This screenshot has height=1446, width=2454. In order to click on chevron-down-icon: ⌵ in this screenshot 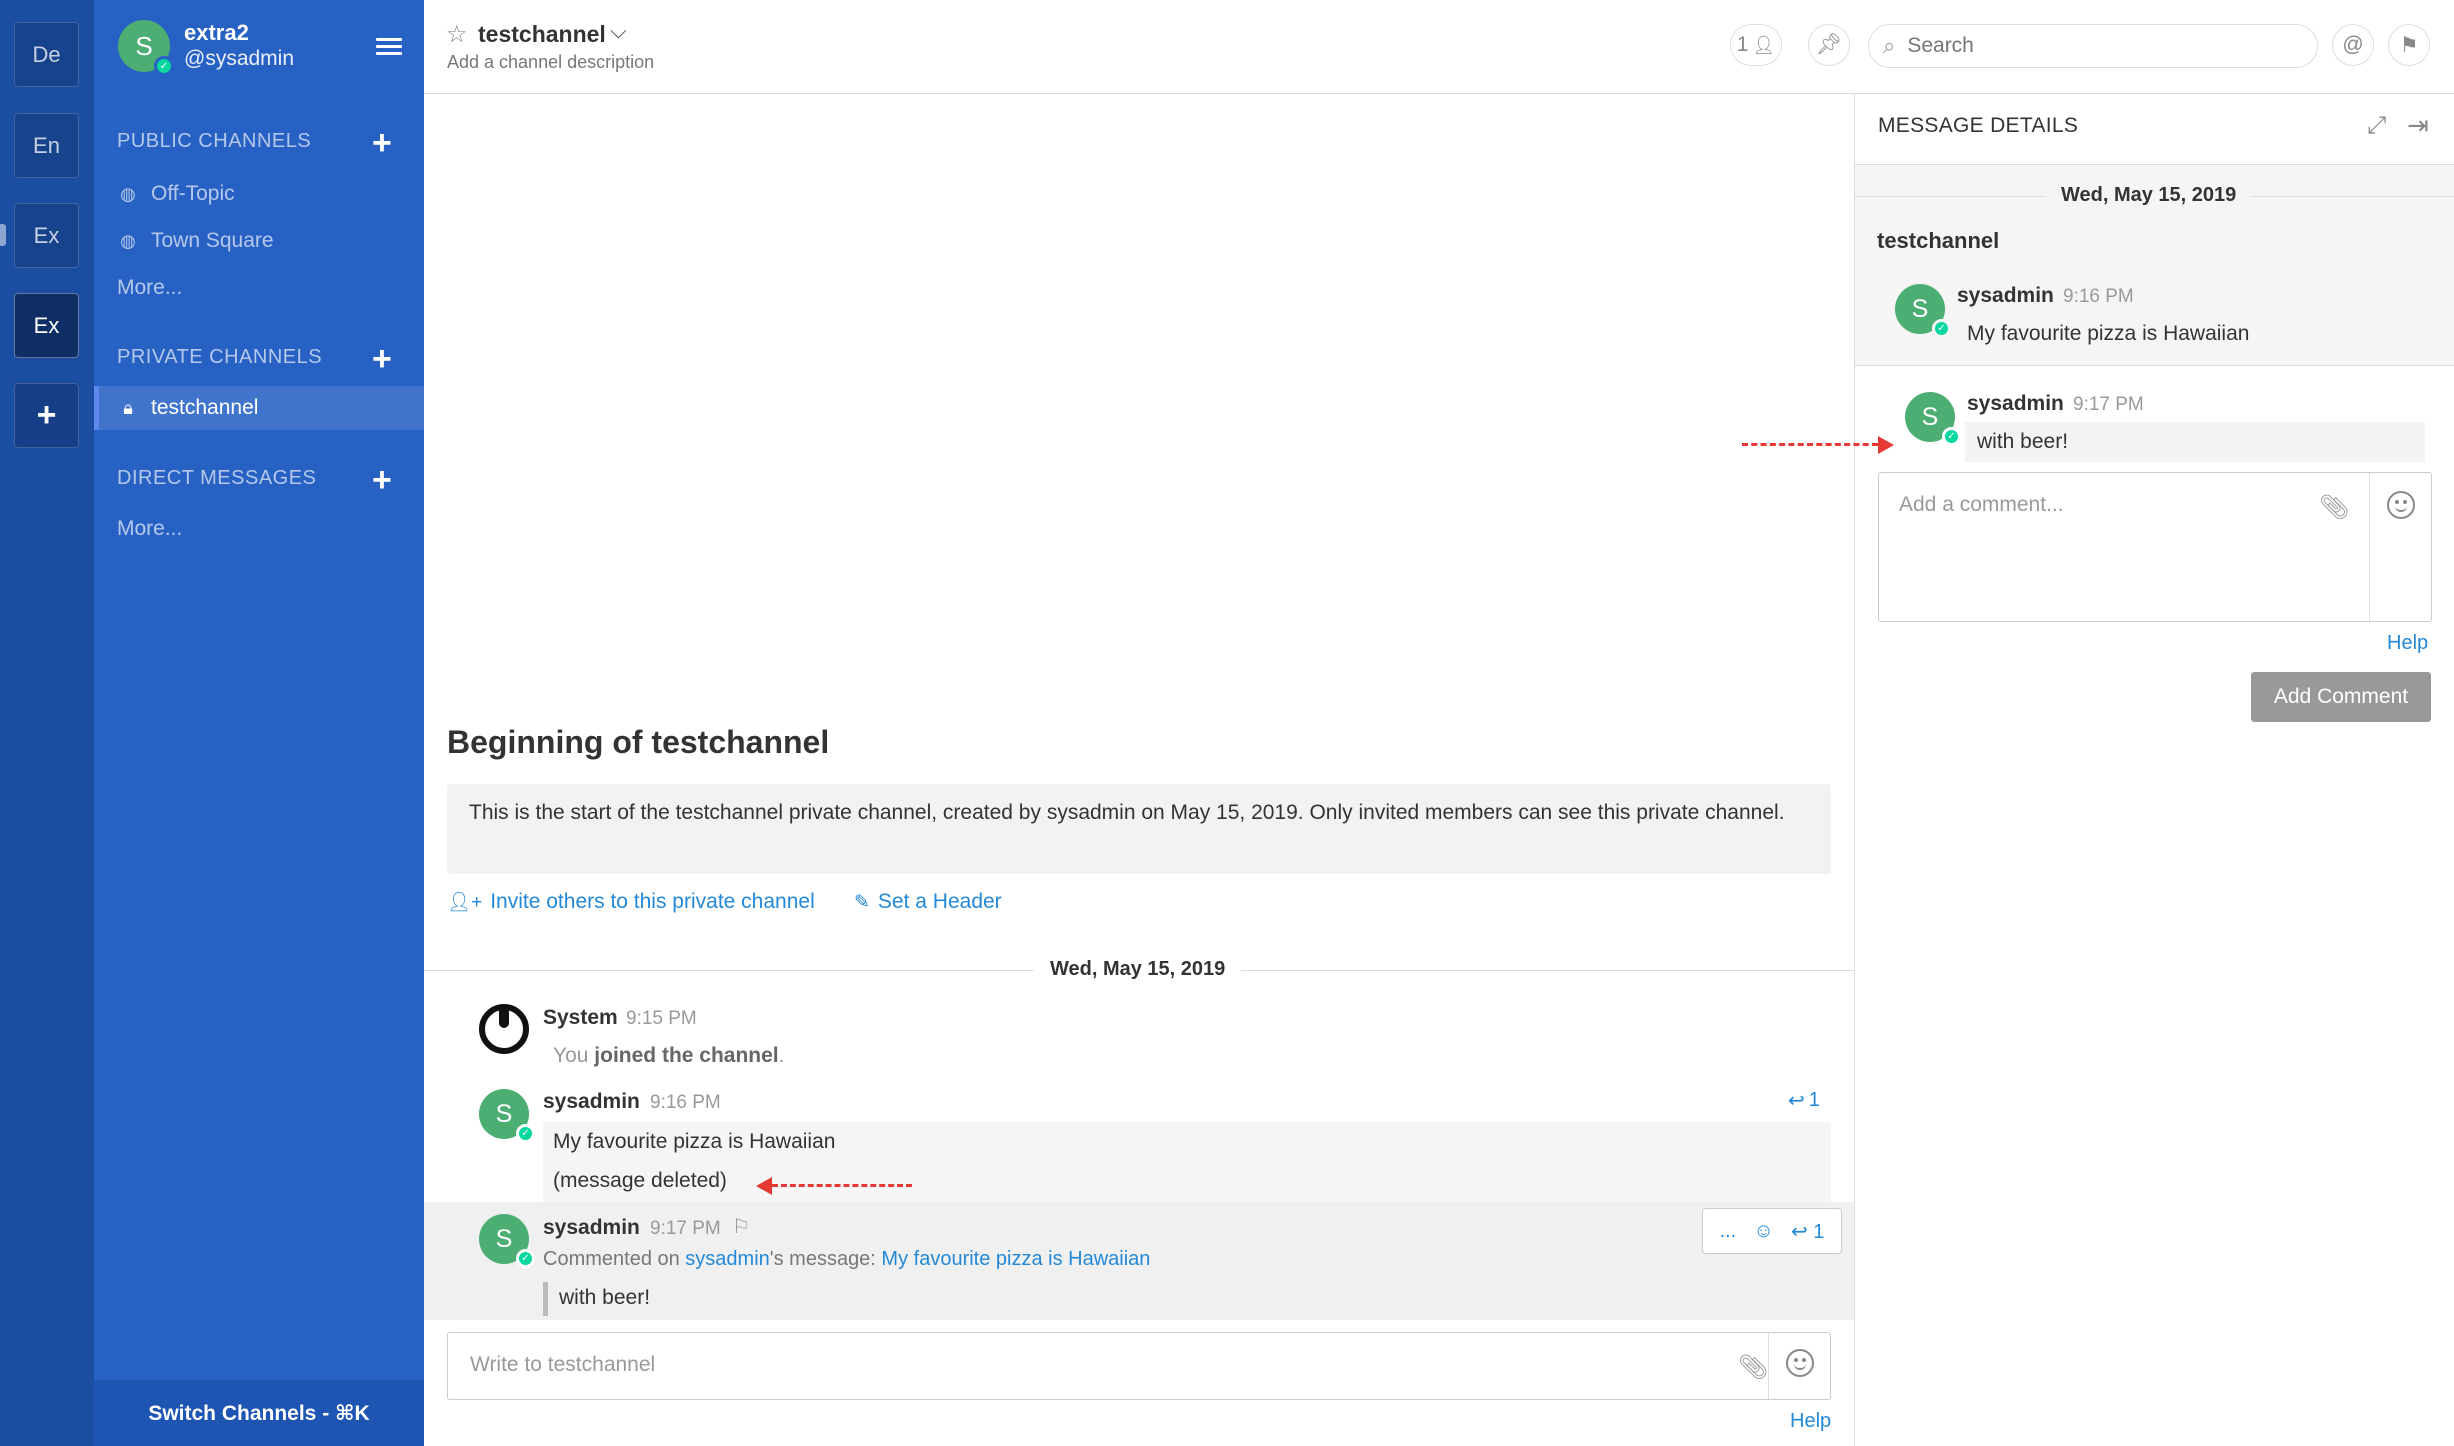, I will do `click(618, 31)`.